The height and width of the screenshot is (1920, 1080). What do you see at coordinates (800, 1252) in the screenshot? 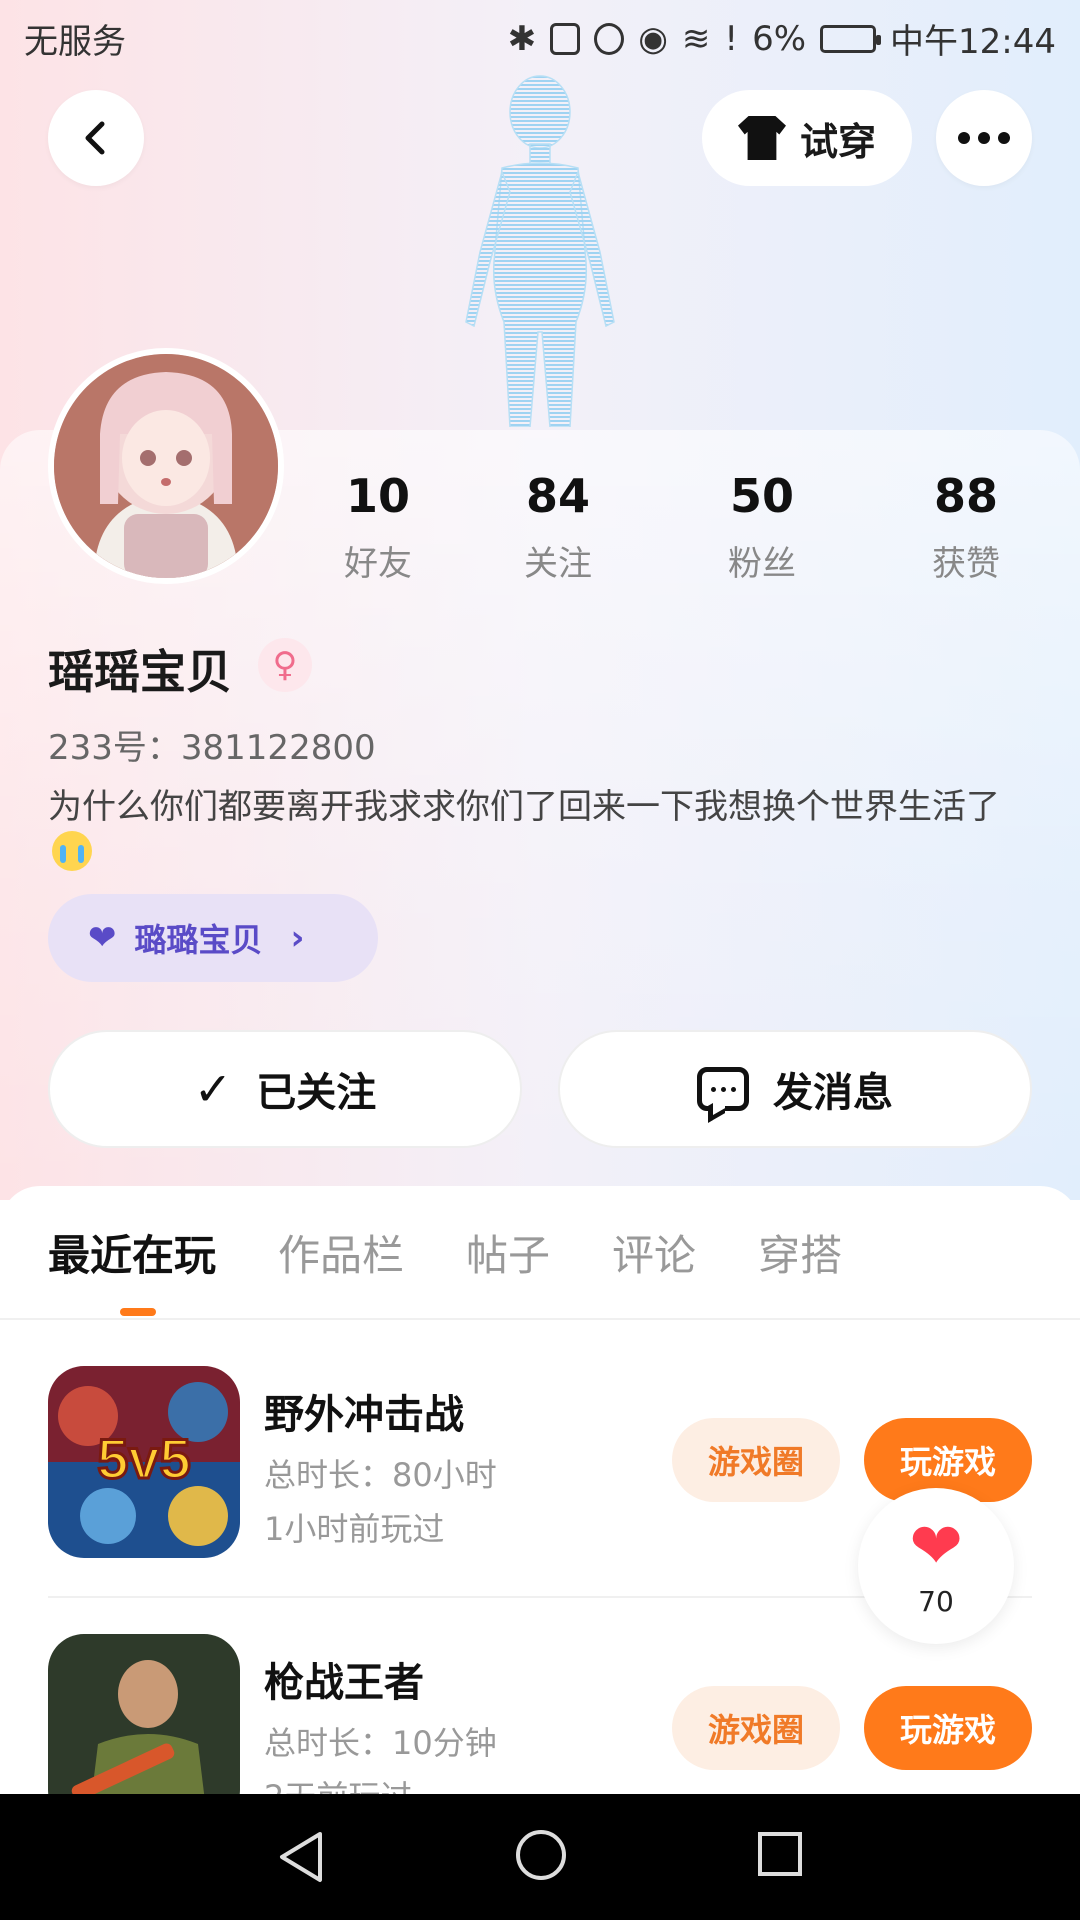
I see `tab-outfits: 穿搭` at bounding box center [800, 1252].